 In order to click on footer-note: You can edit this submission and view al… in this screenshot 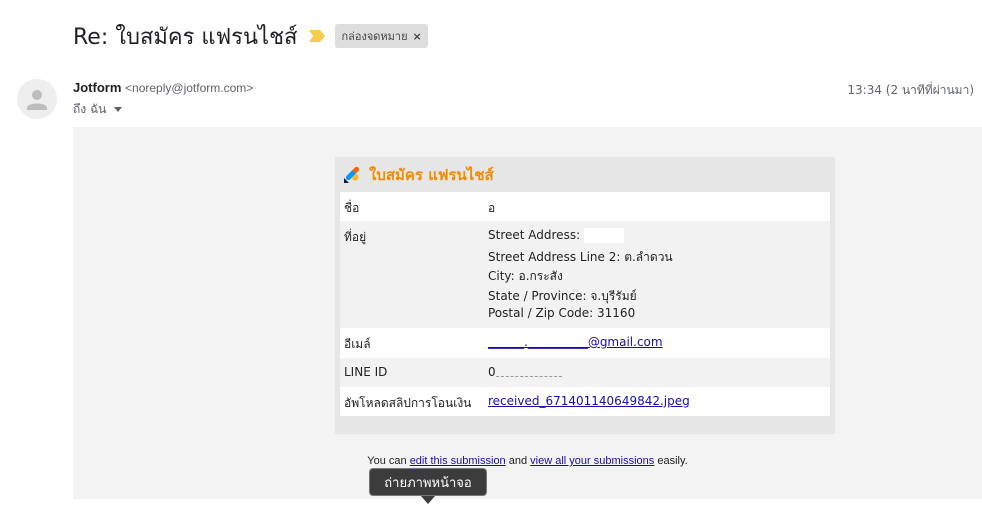, I will do `click(527, 461)`.